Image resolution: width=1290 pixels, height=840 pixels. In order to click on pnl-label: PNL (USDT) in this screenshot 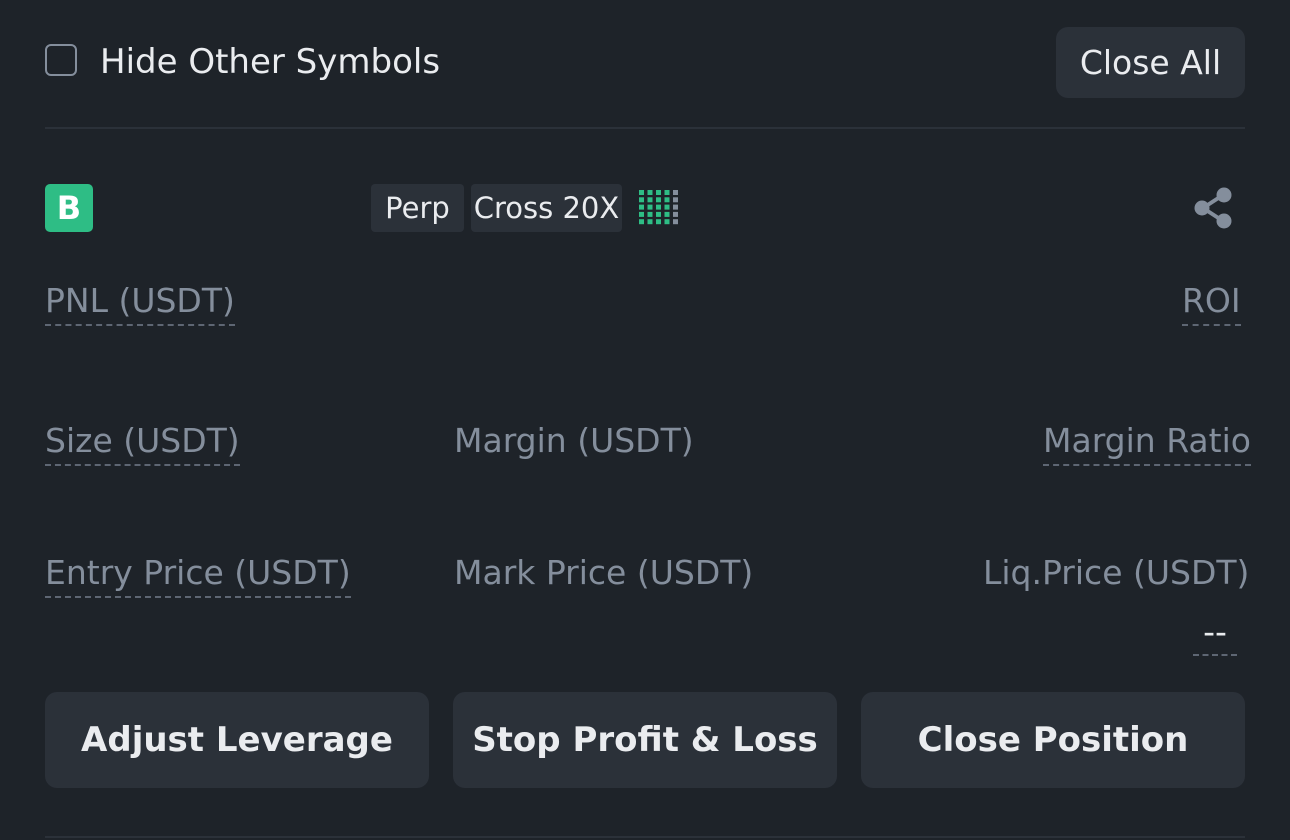, I will do `click(140, 303)`.